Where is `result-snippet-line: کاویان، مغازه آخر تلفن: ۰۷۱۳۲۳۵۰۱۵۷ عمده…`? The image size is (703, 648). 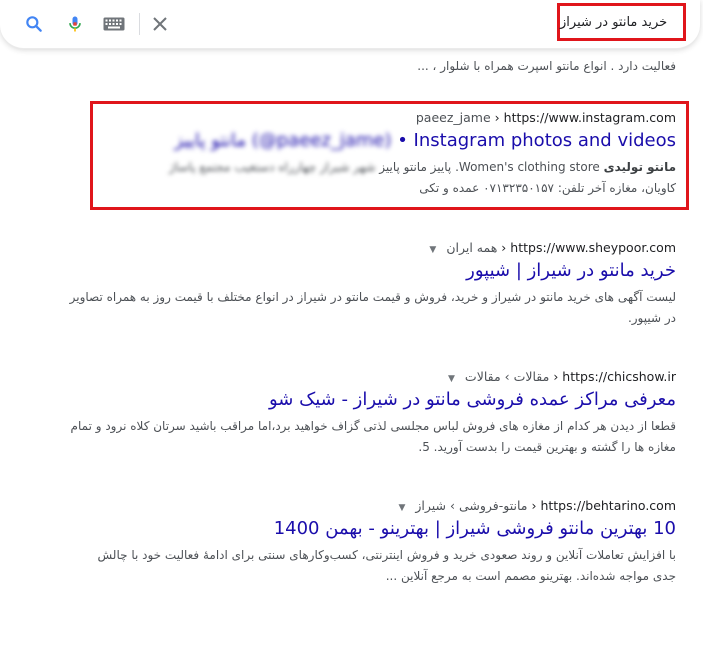 result-snippet-line: کاویان، مغازه آخر تلفن: ۰۷۱۳۲۳۵۰۱۵۷ عمده… is located at coordinates (547, 188).